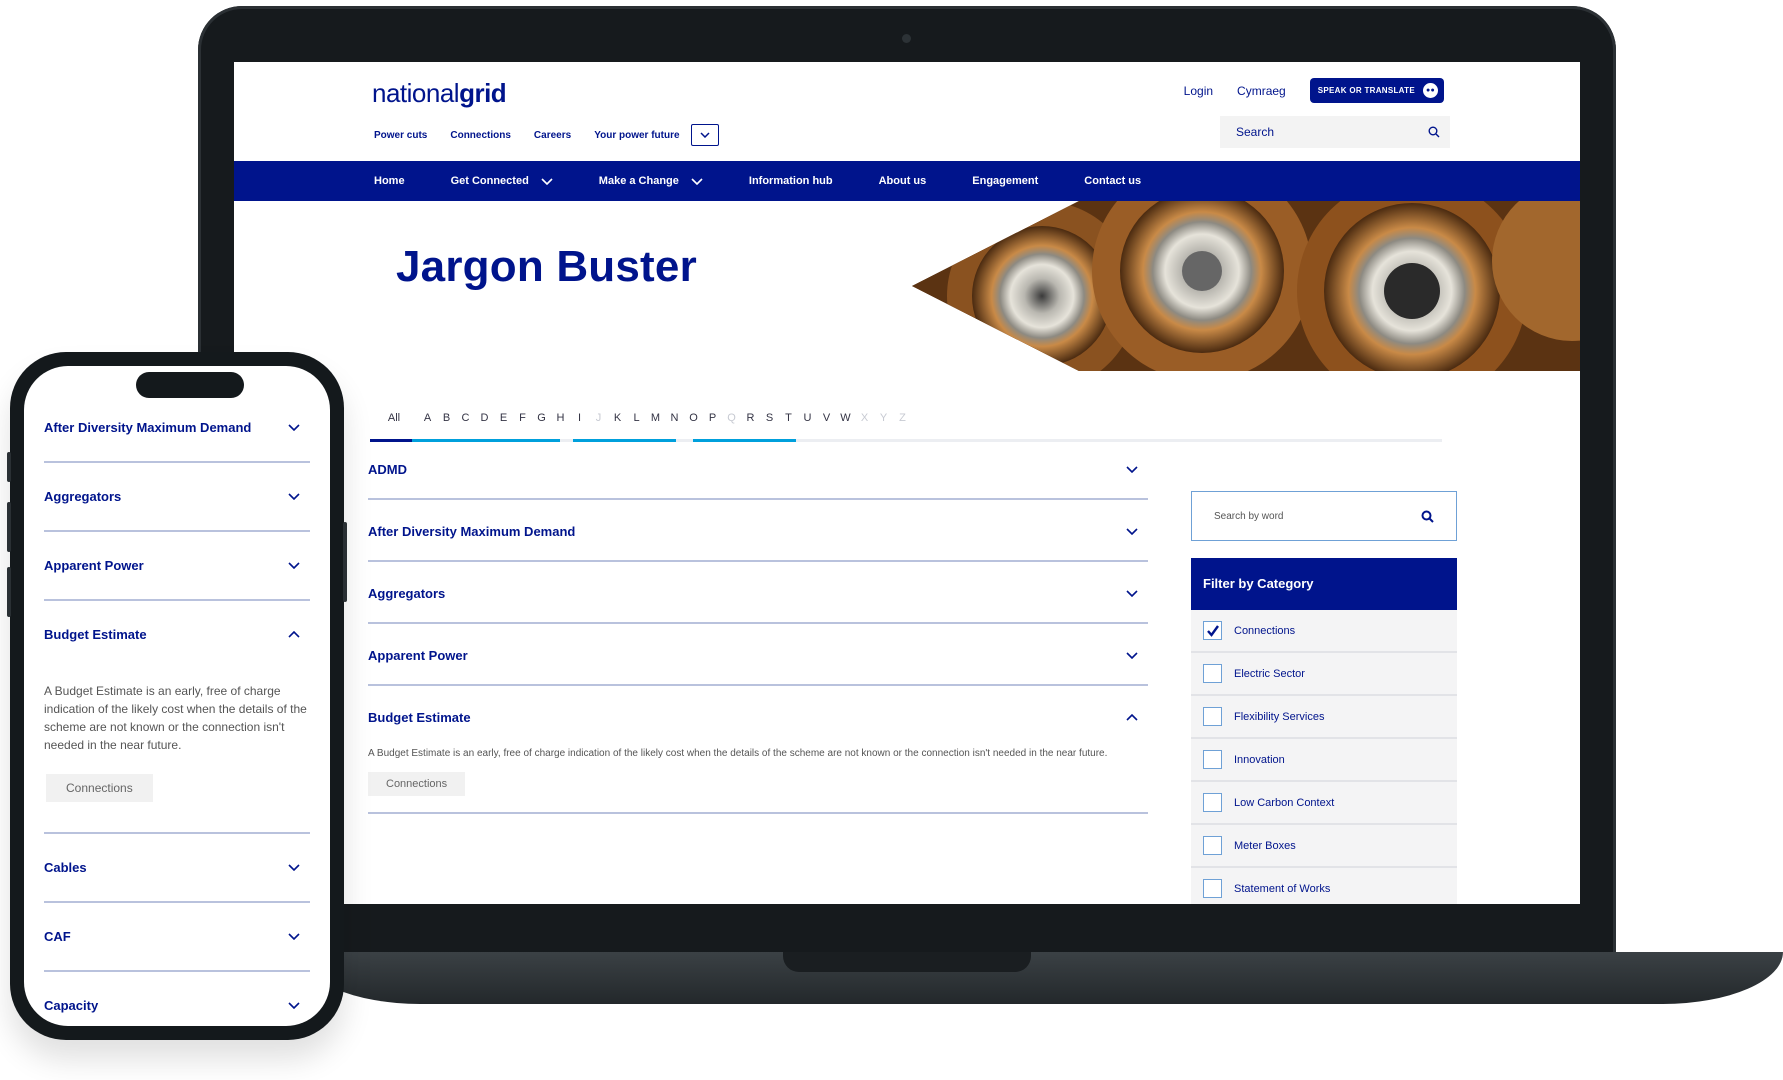  I want to click on util-nav-your-power-future: Your power future, so click(636, 135).